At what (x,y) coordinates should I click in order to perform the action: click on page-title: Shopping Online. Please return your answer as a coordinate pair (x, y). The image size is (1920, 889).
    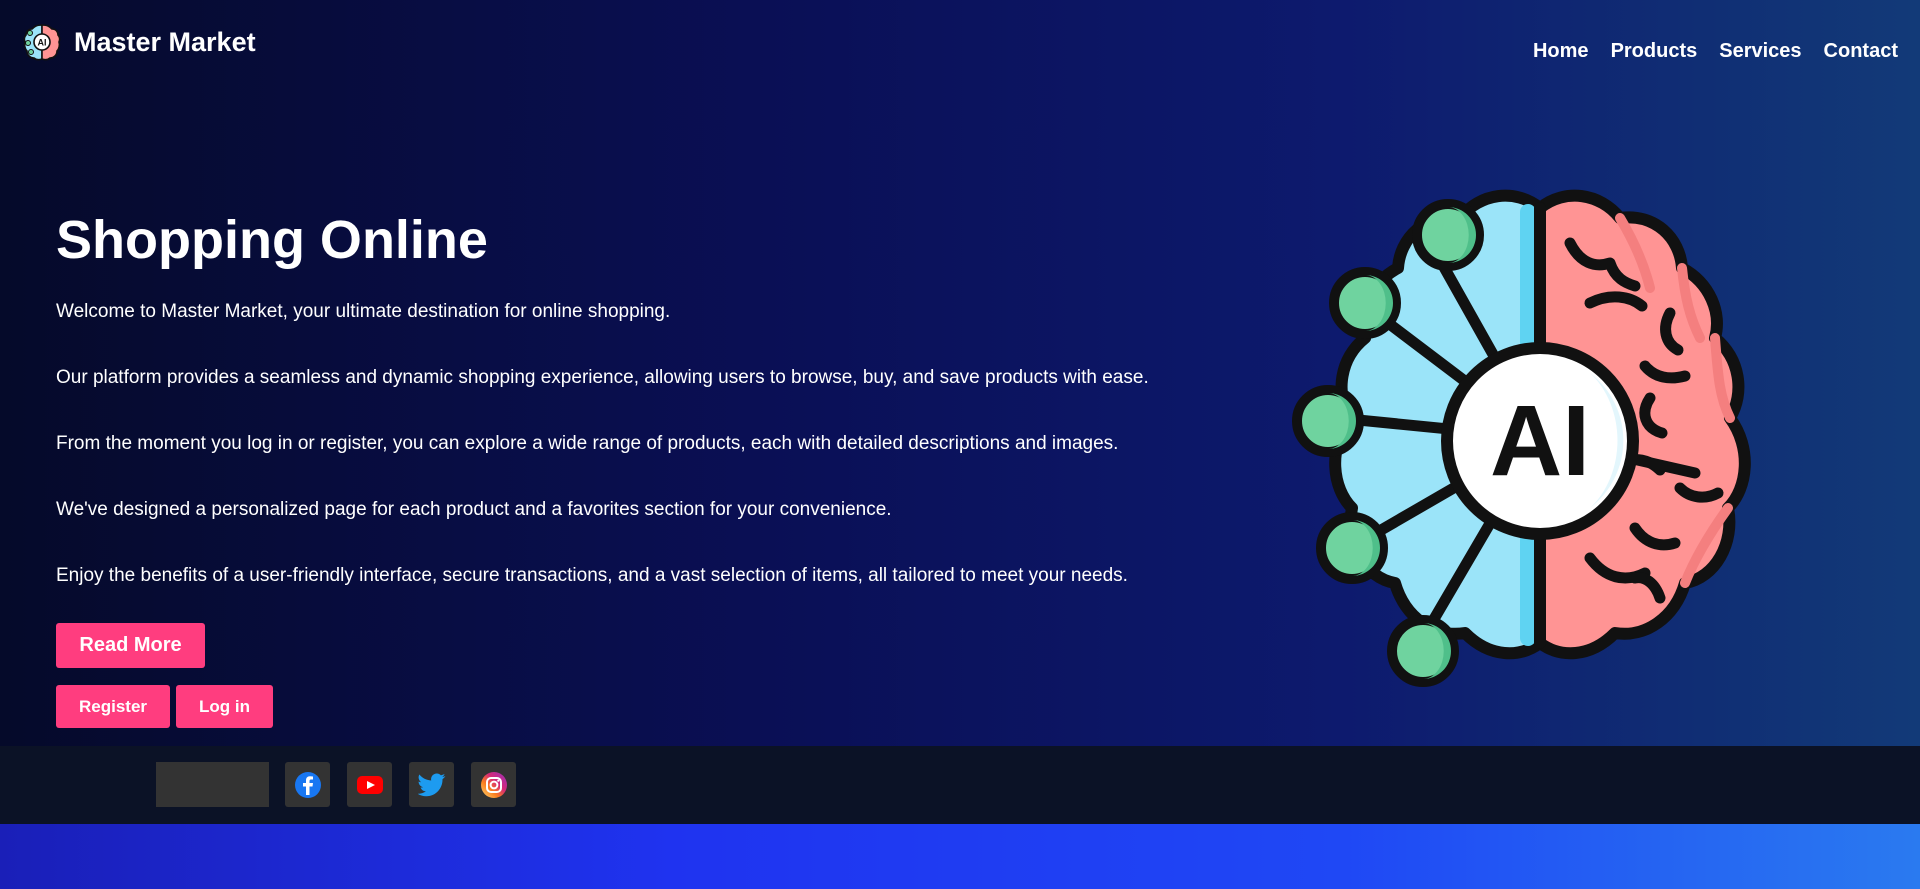
    Looking at the image, I should click on (272, 240).